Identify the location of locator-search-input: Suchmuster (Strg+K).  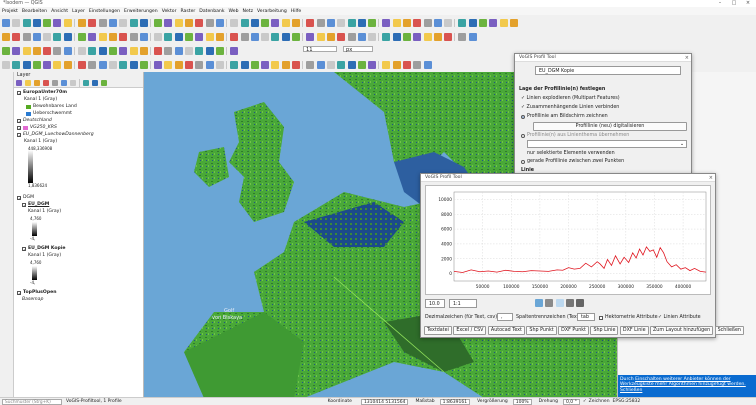
(32, 401).